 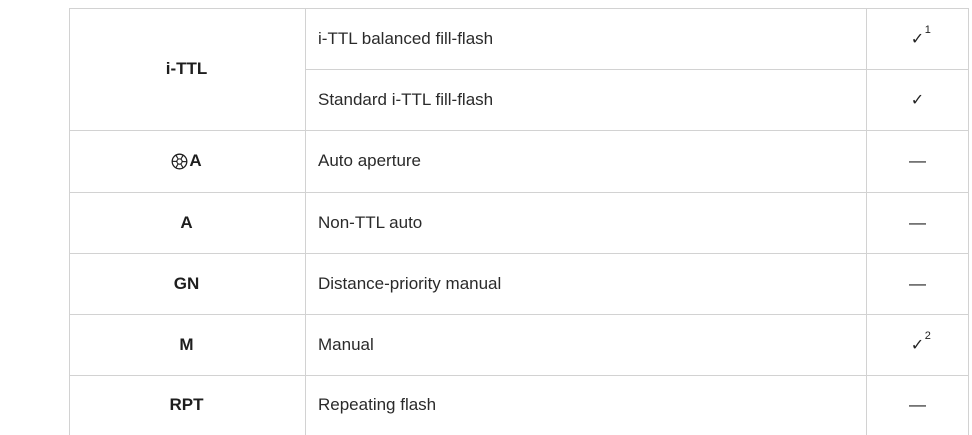 I want to click on description-cell: Repeating flash, so click(x=585, y=405).